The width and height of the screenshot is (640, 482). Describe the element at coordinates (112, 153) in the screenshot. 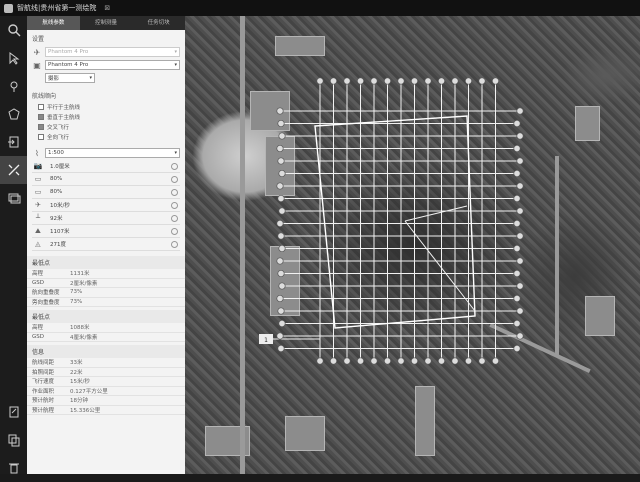

I see `scale-select: 1:500 ▾` at that location.